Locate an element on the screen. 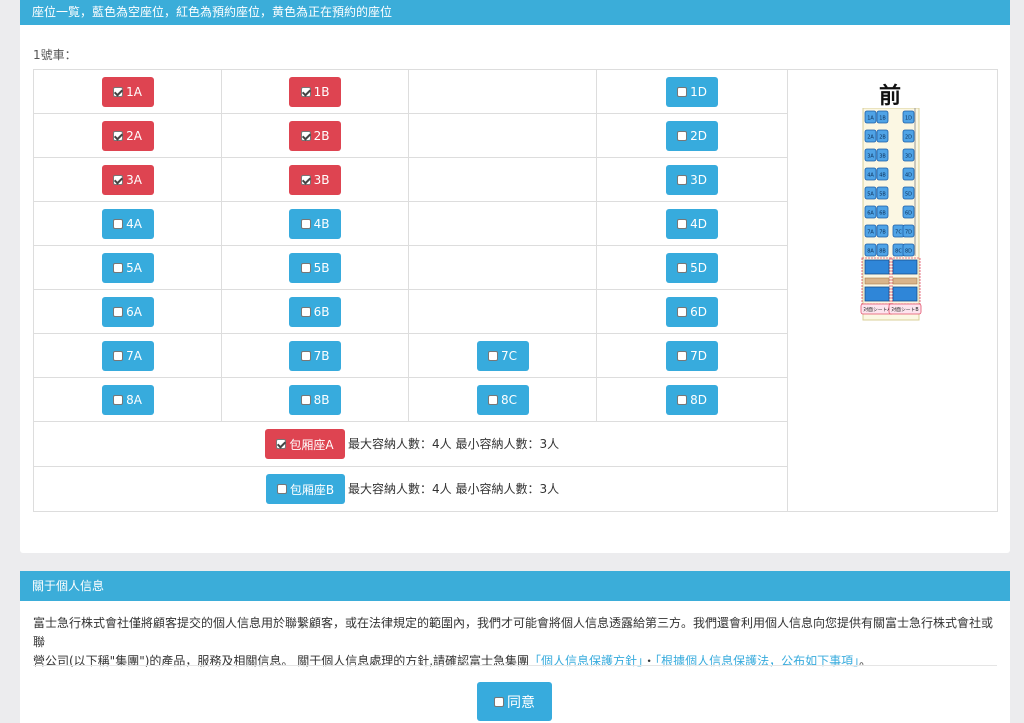 This screenshot has width=1024, height=723. seat-7b-button: 7B is located at coordinates (315, 355).